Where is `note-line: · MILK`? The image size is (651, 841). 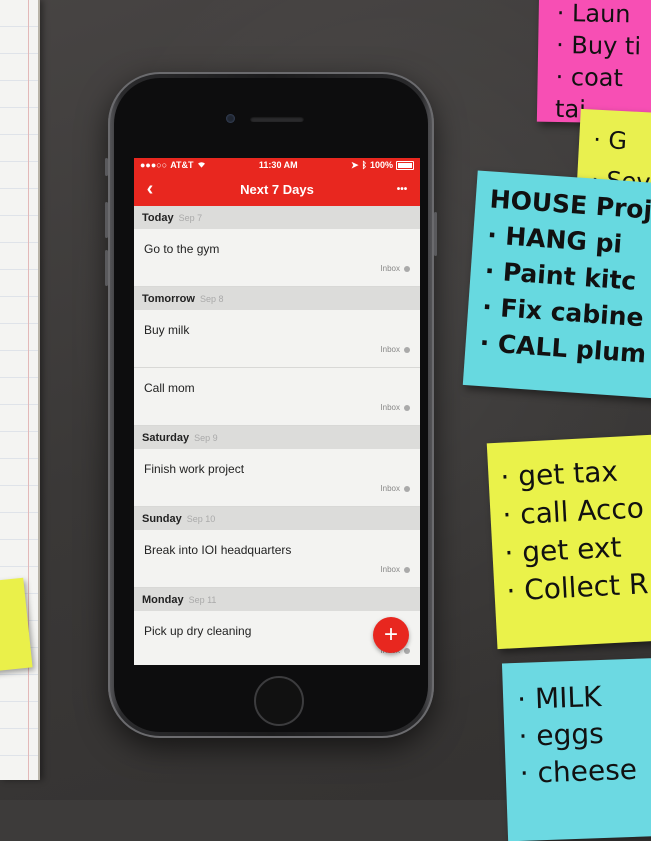
note-line: · MILK is located at coordinates (559, 698).